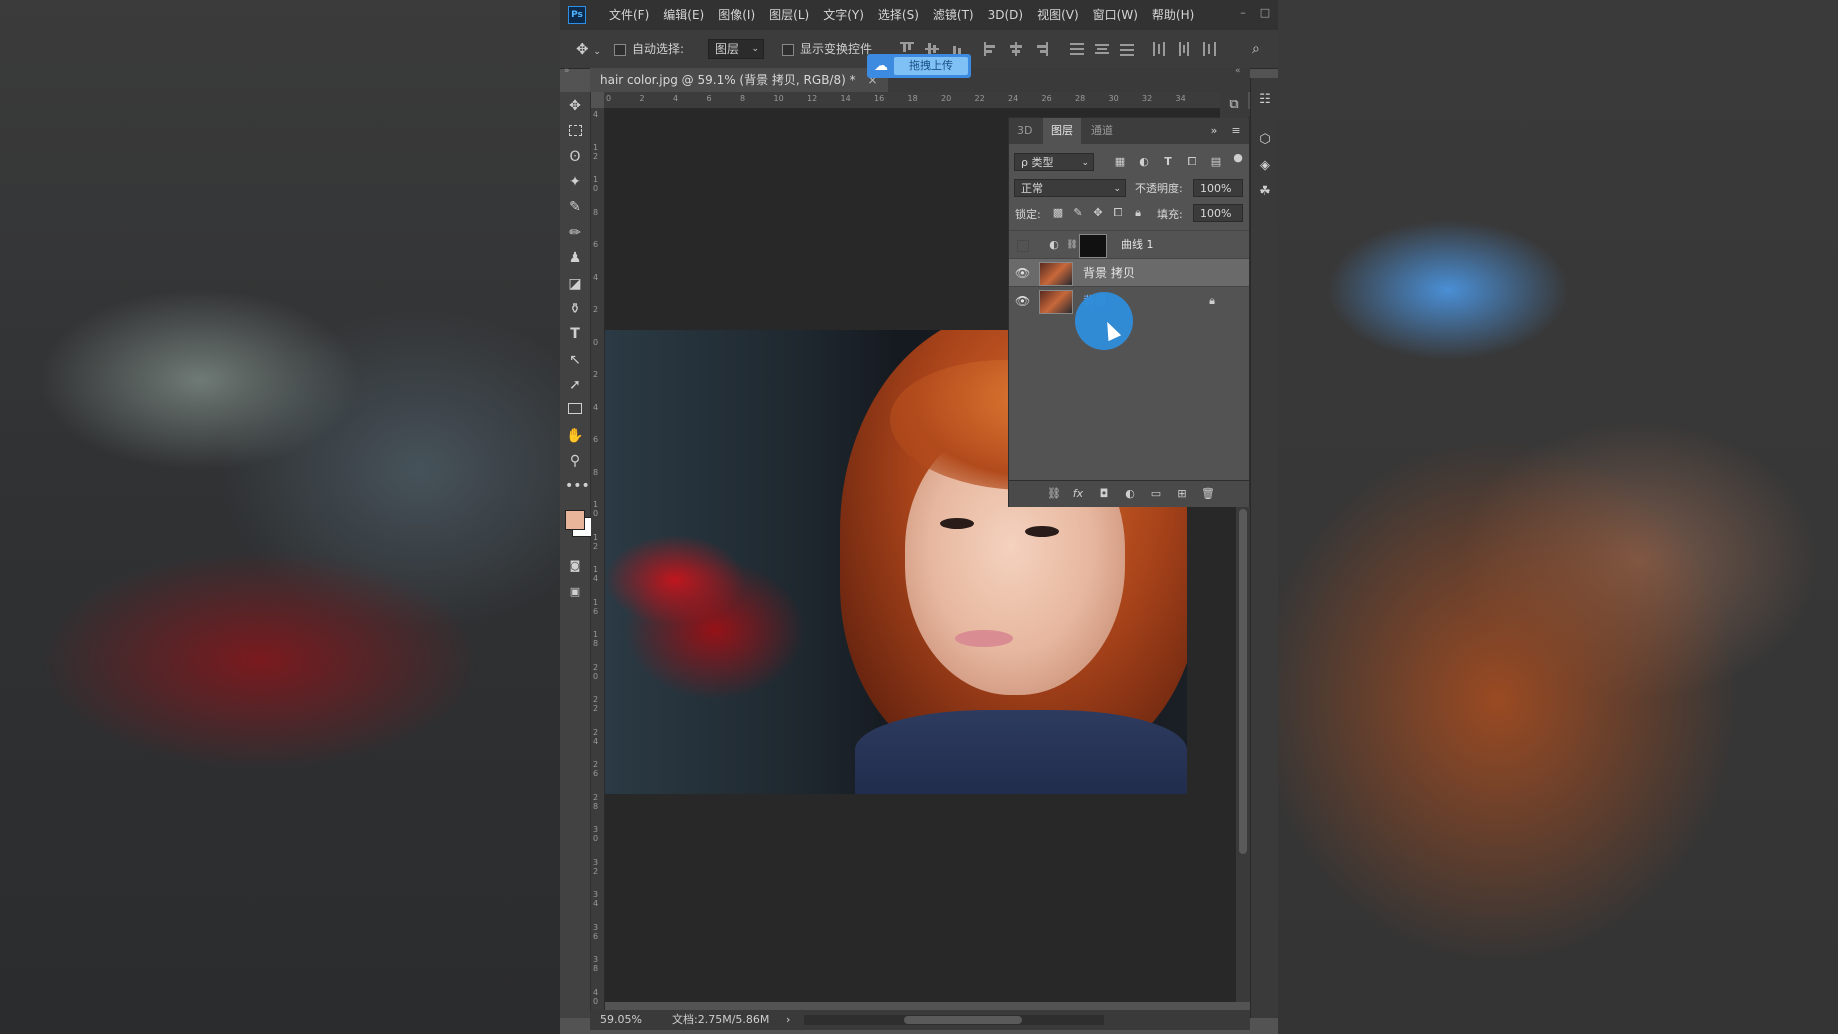 Image resolution: width=1838 pixels, height=1034 pixels. I want to click on quick-mask-icon: ◙, so click(575, 566).